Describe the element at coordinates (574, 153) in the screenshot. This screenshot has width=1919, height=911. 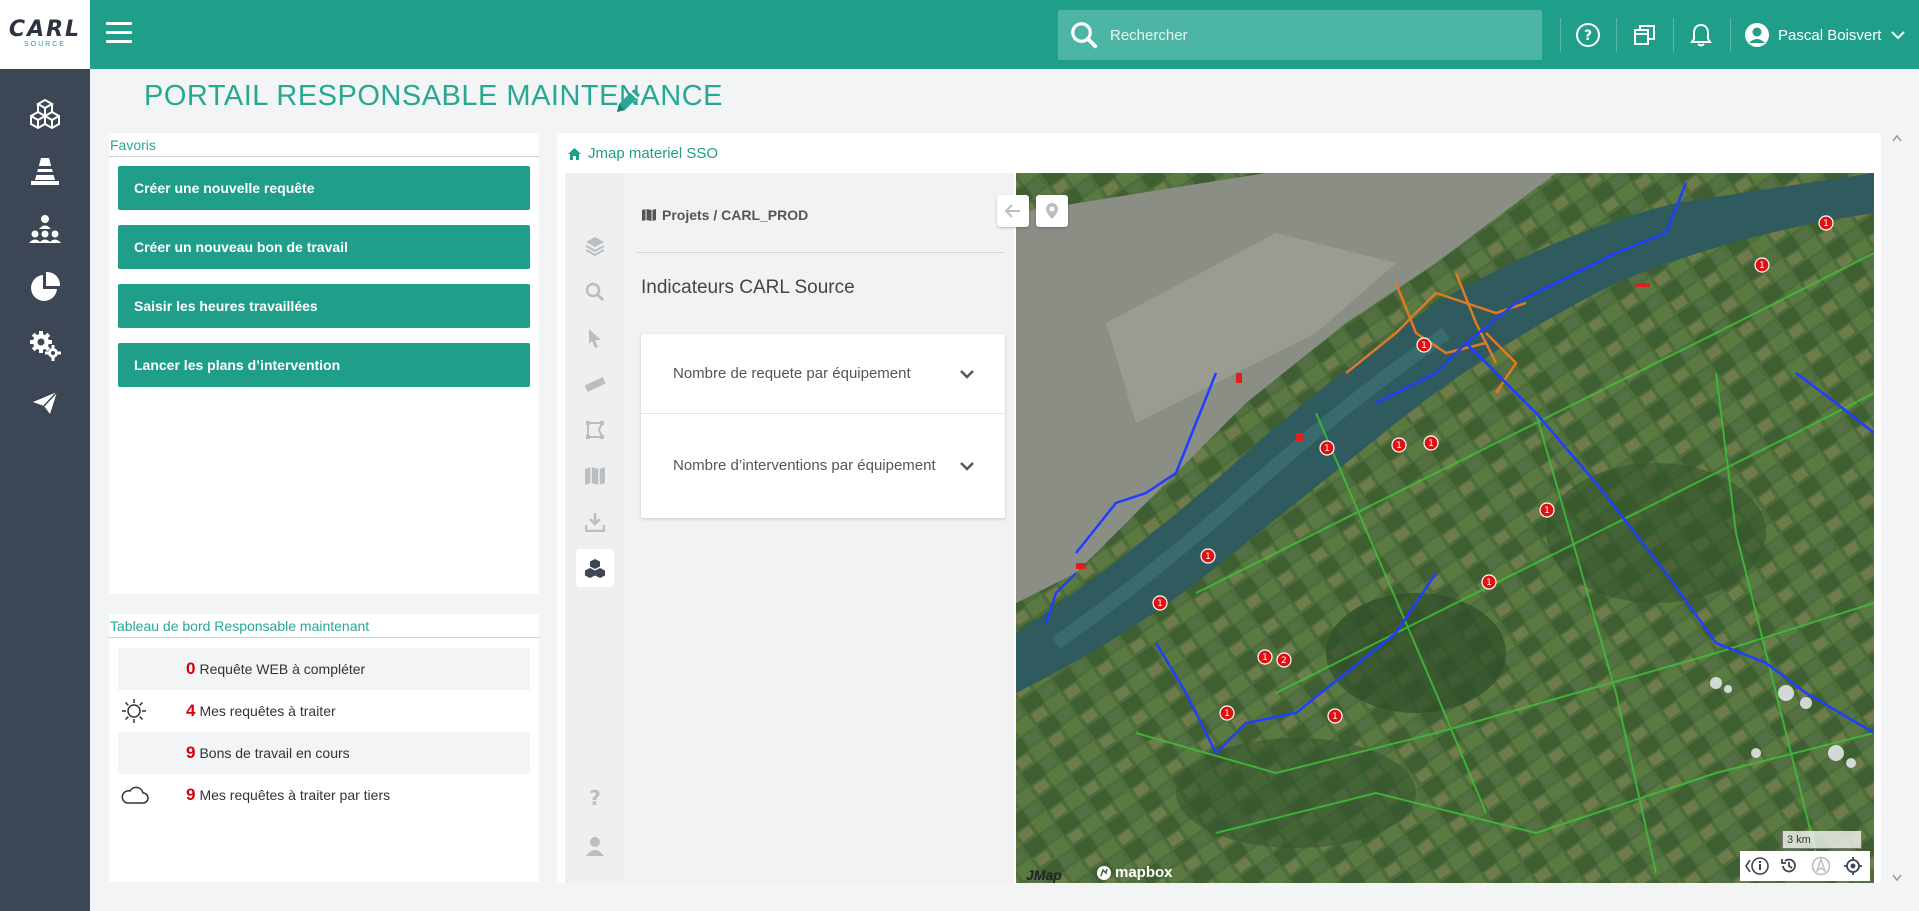
I see `home-icon` at that location.